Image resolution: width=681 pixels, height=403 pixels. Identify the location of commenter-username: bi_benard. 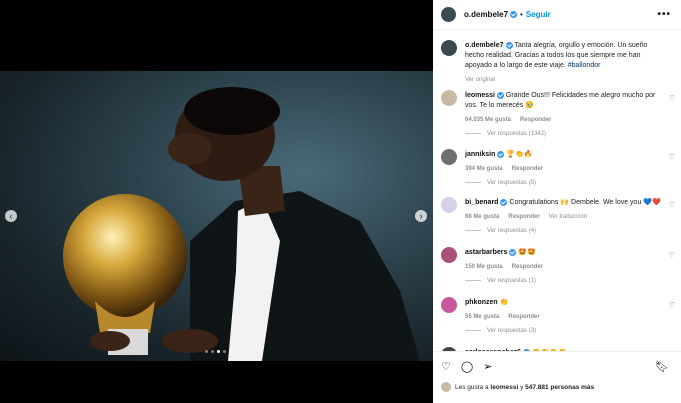
(481, 202).